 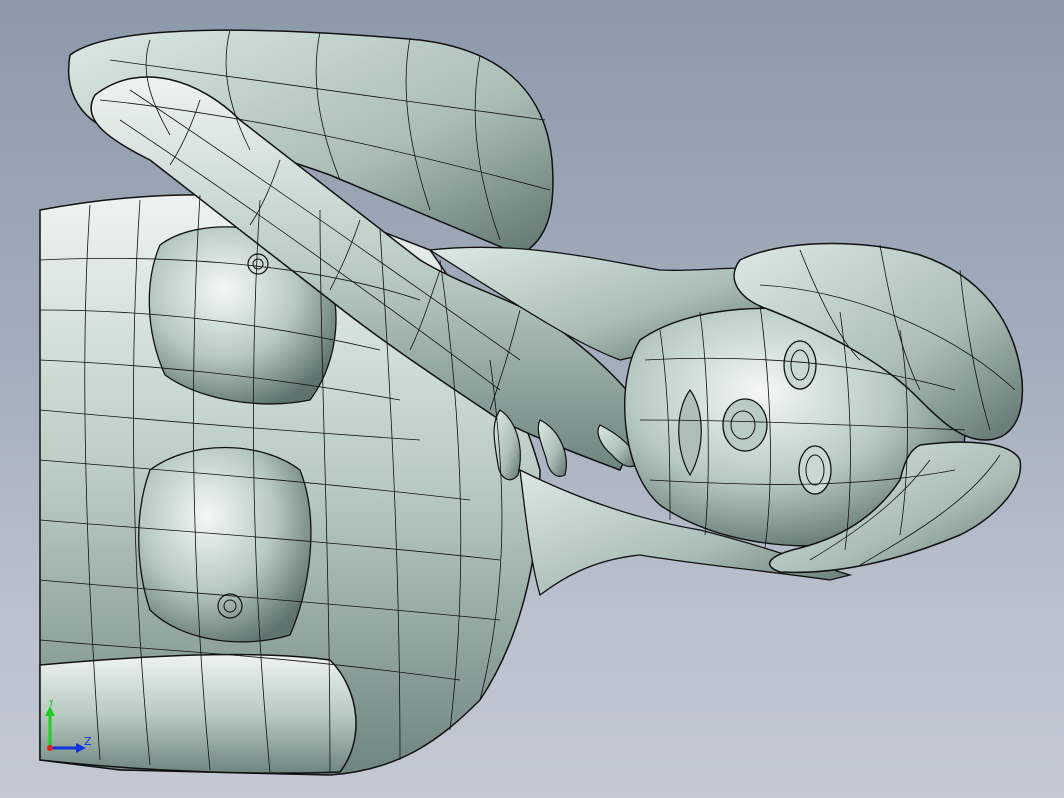 What do you see at coordinates (51, 704) in the screenshot?
I see `y-axis-label: Y` at bounding box center [51, 704].